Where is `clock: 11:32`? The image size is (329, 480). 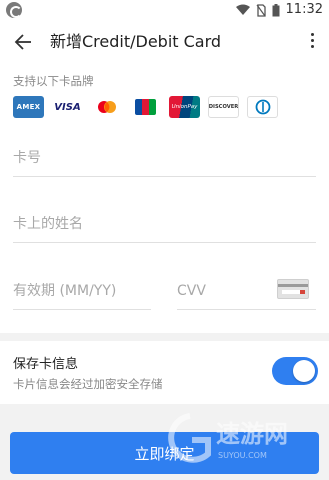
clock: 11:32 is located at coordinates (304, 9).